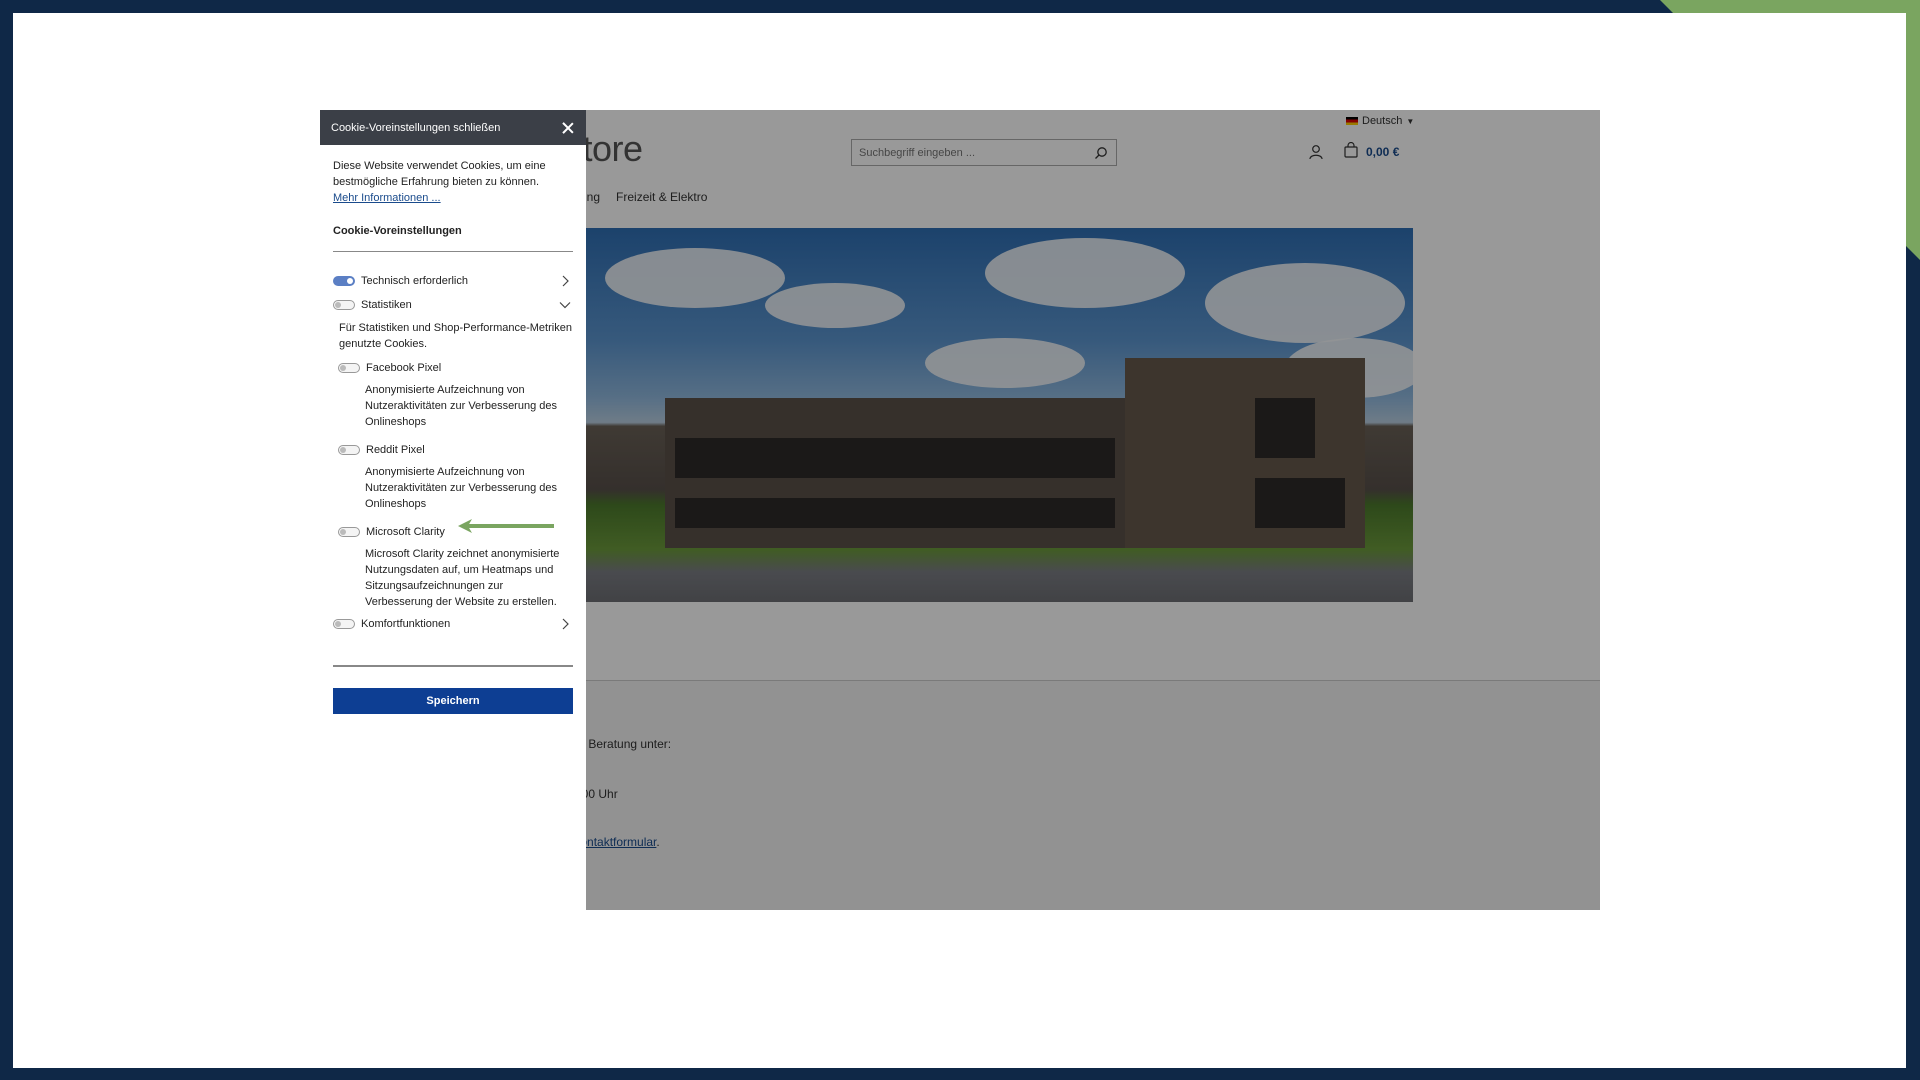 Image resolution: width=1920 pixels, height=1080 pixels. What do you see at coordinates (404, 368) in the screenshot?
I see `facebook-pixel-label: Facebook Pixel` at bounding box center [404, 368].